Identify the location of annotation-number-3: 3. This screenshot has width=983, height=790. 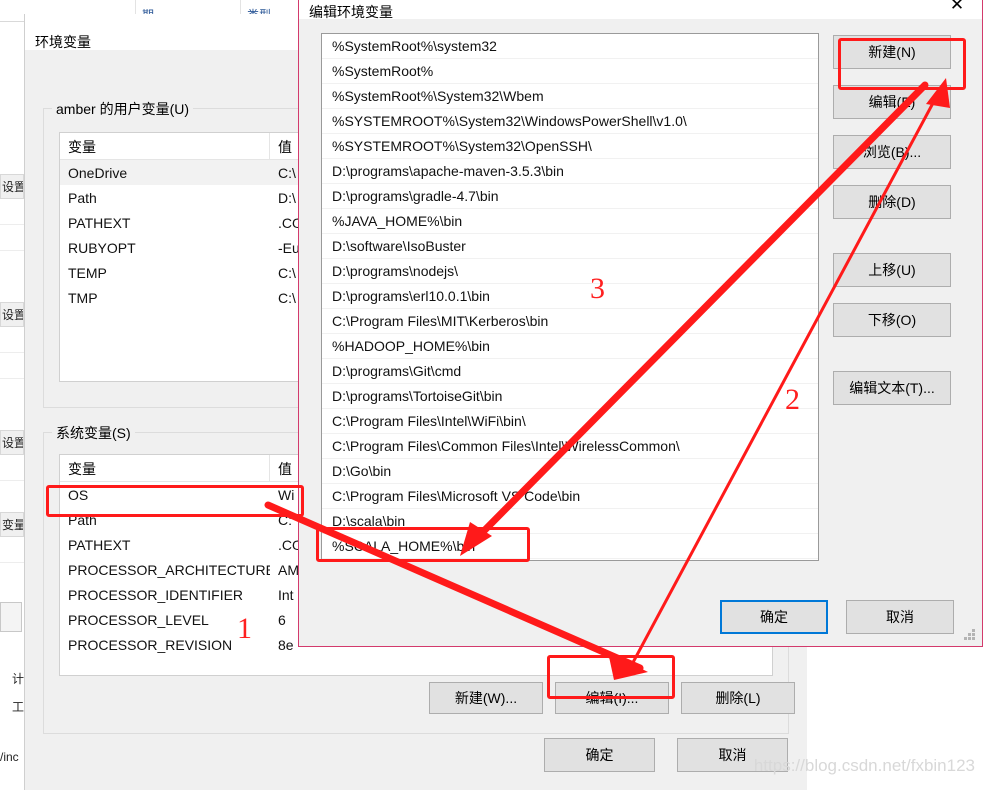
(597, 288).